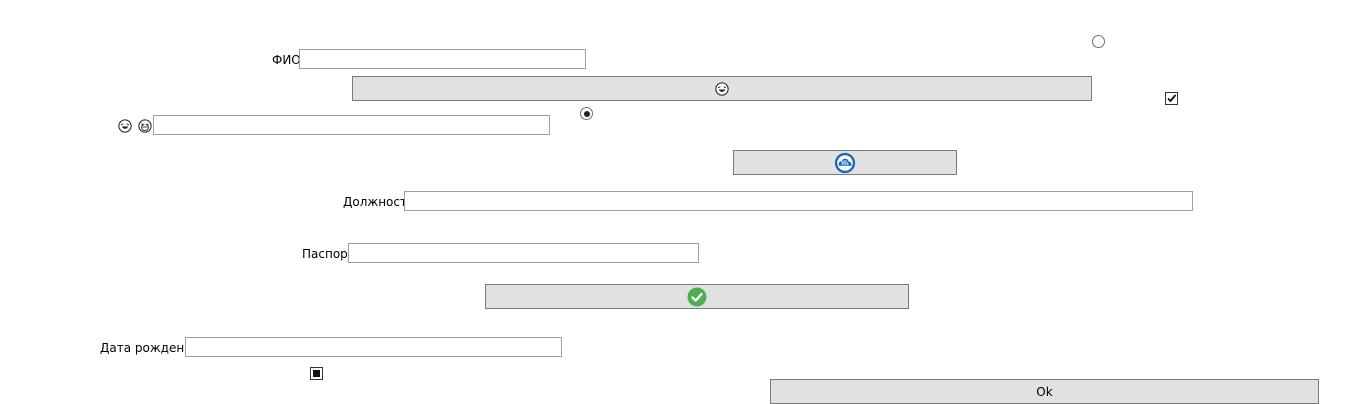 The image size is (1357, 404). What do you see at coordinates (523, 253) in the screenshot?
I see `passport-field` at bounding box center [523, 253].